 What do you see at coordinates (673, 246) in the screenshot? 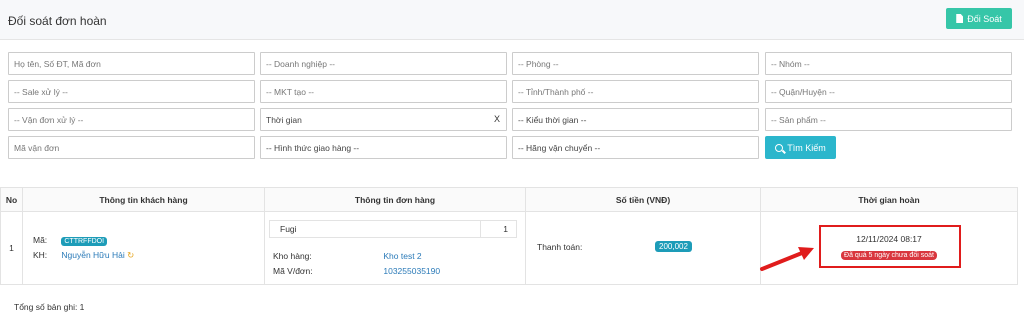
I see `thanh-toan-badge: 200,002` at bounding box center [673, 246].